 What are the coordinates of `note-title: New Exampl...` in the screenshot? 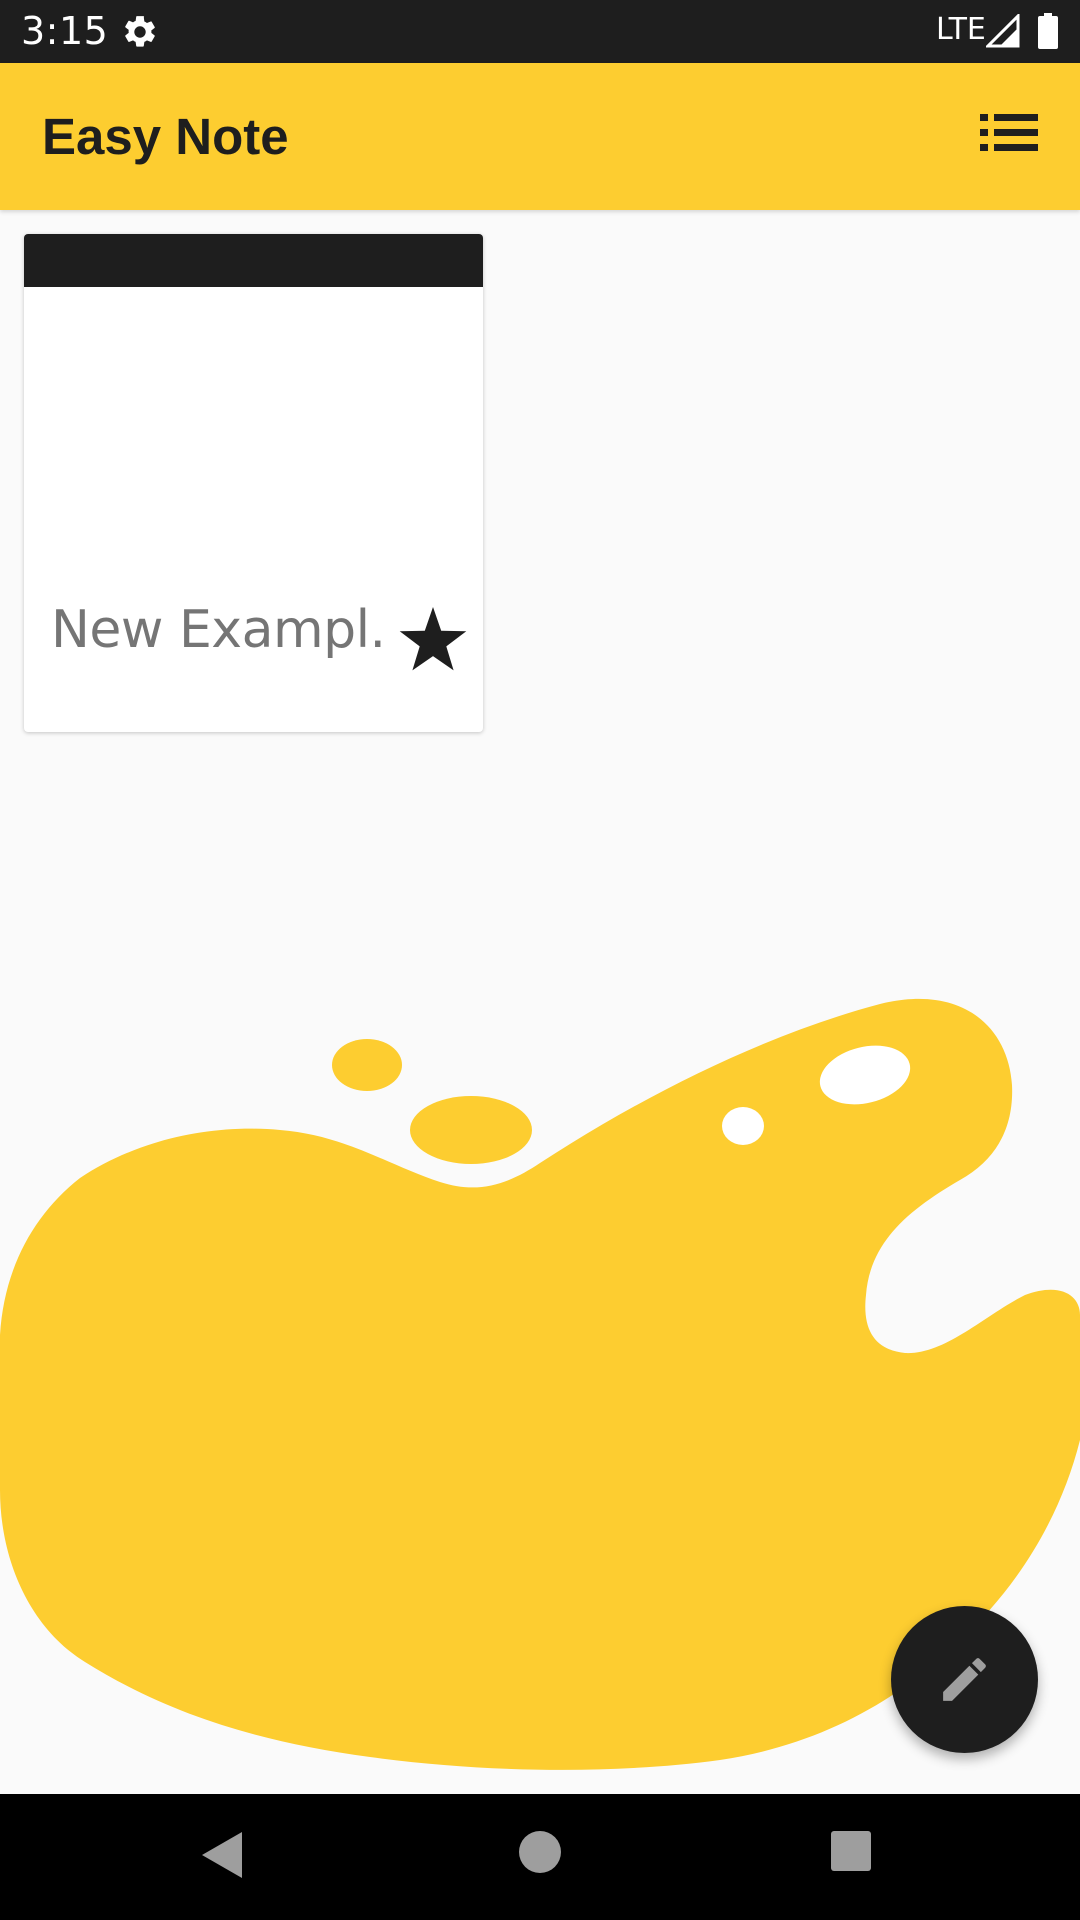 It's located at (221, 630).